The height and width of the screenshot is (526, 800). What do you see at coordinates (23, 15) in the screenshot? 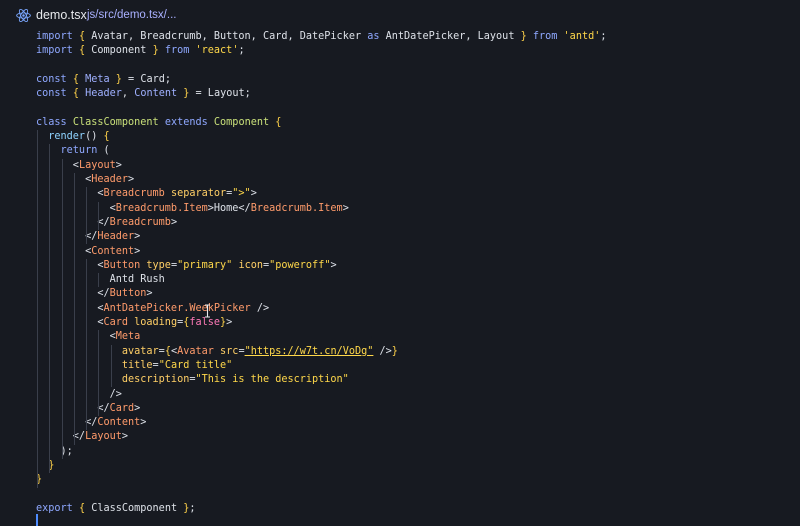
I see `react-icon` at bounding box center [23, 15].